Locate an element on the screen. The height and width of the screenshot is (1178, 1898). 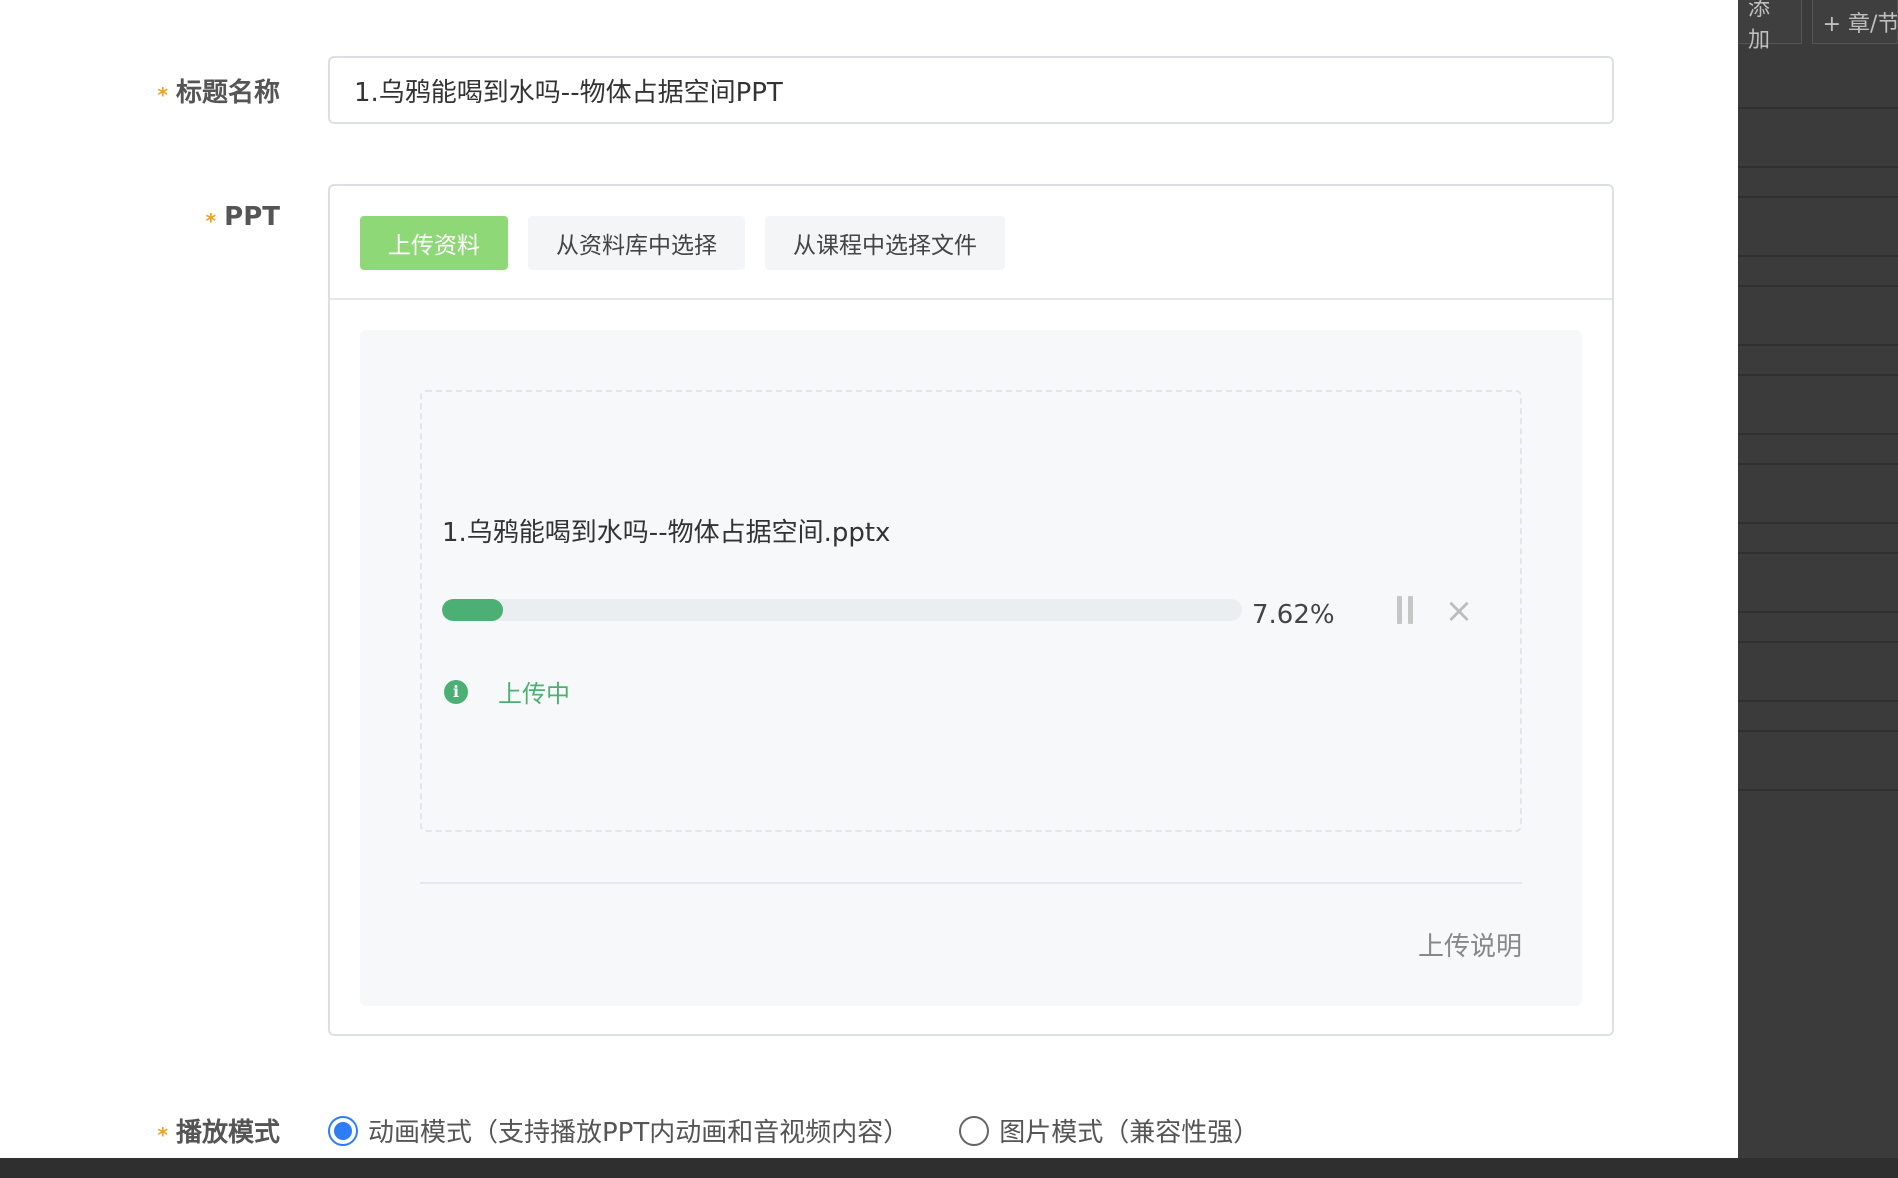
tab-choose-from-course: 从课程中选择文件 is located at coordinates (885, 243).